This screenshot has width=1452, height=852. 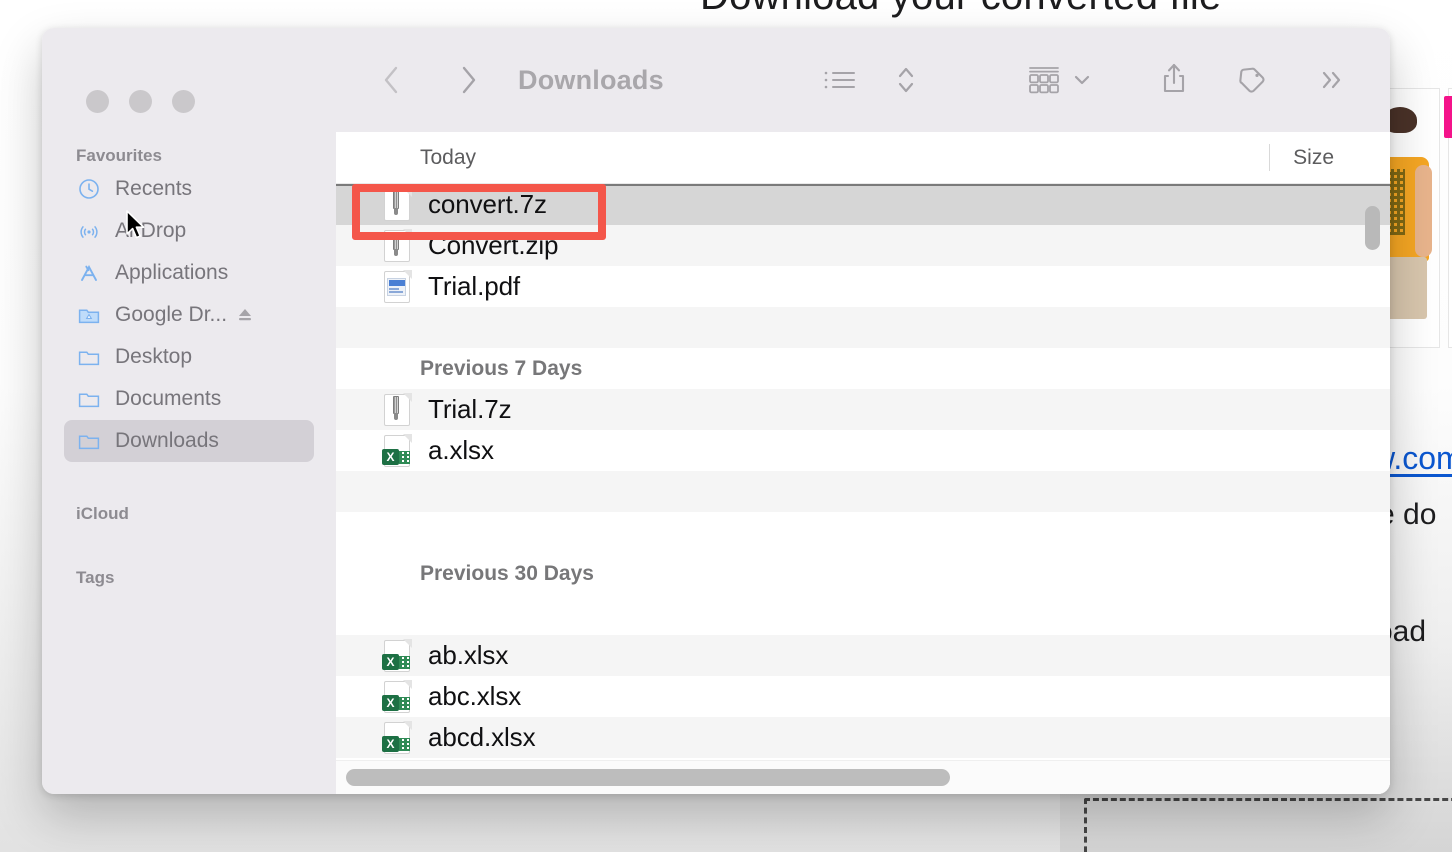 I want to click on group-by-button, so click(x=1044, y=80).